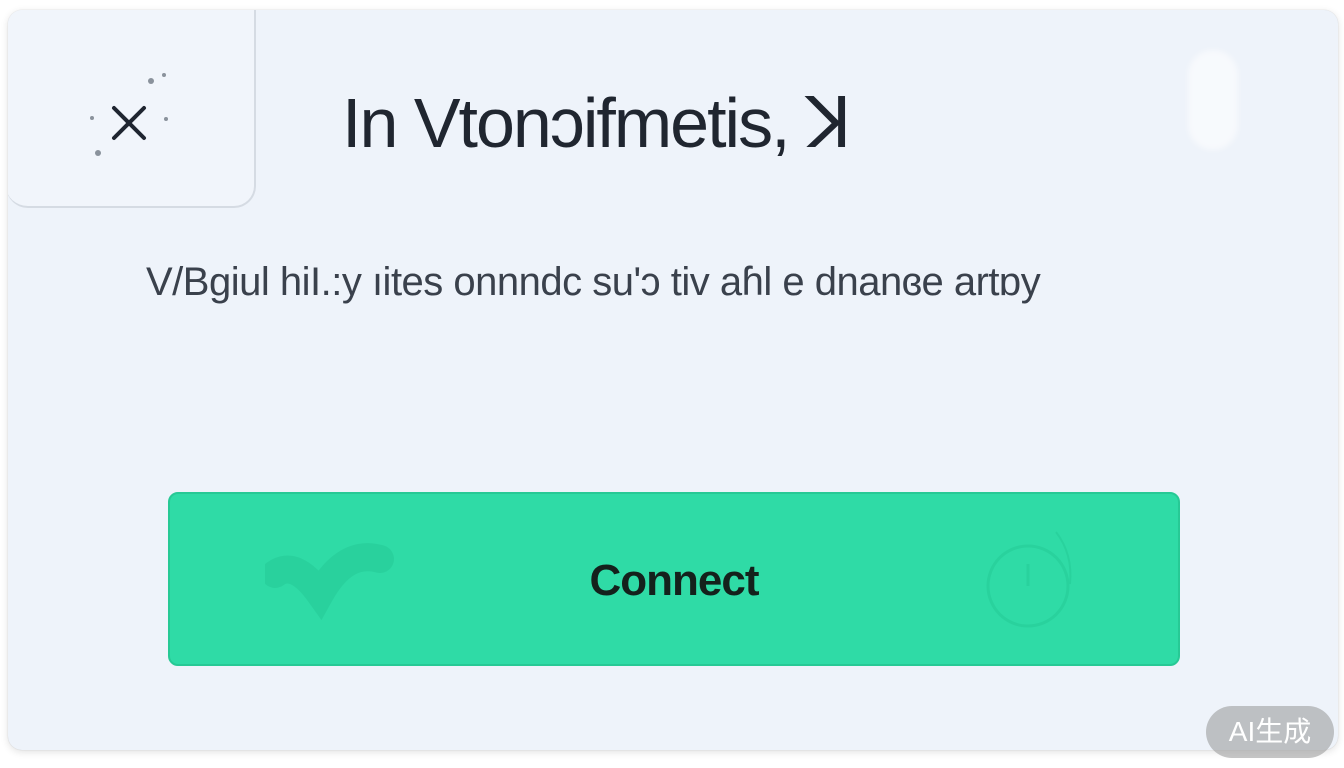 This screenshot has width=1344, height=768. Describe the element at coordinates (1213, 100) in the screenshot. I see `decorative-blob` at that location.